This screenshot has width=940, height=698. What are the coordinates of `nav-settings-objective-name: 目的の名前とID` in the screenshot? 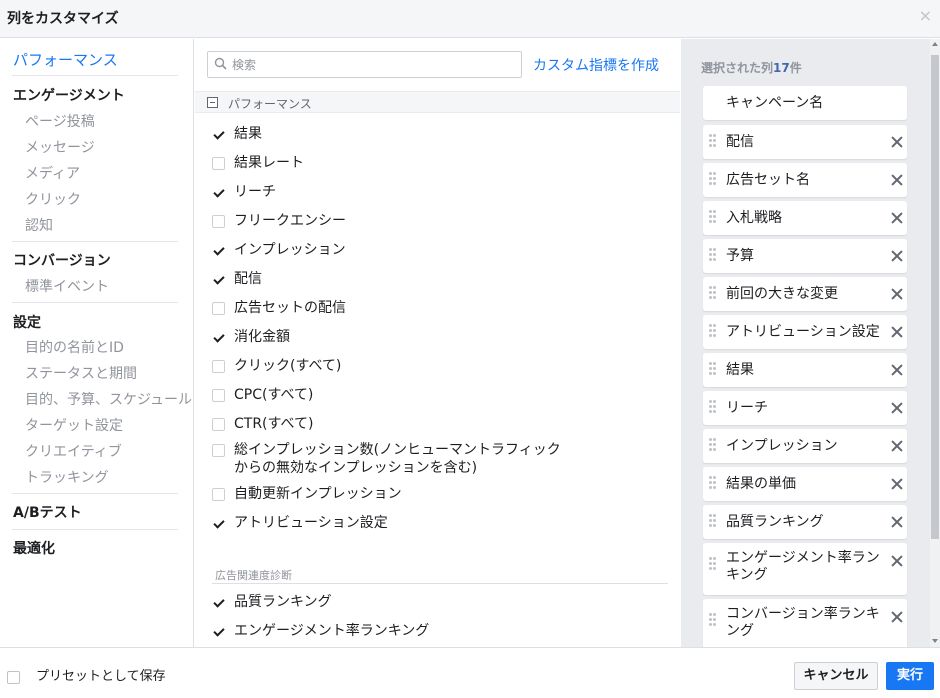 It's located at (74, 347).